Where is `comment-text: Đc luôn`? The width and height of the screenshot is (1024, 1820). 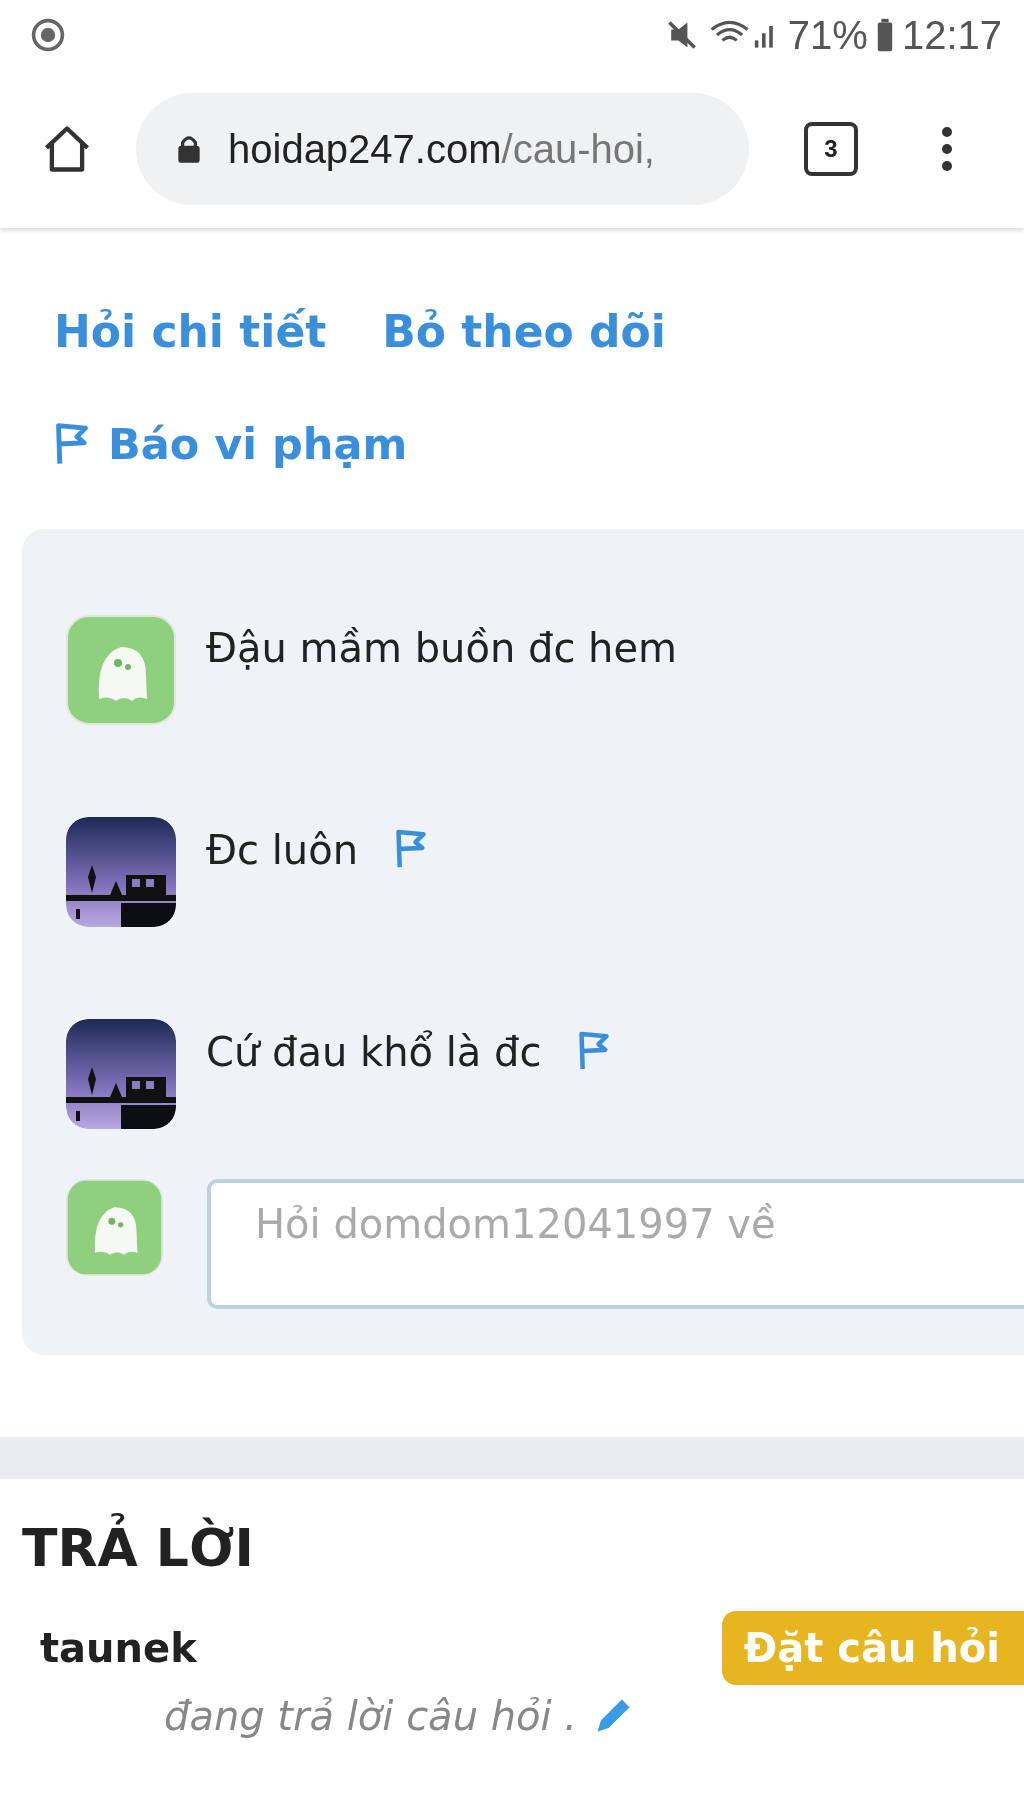 comment-text: Đc luôn is located at coordinates (282, 850).